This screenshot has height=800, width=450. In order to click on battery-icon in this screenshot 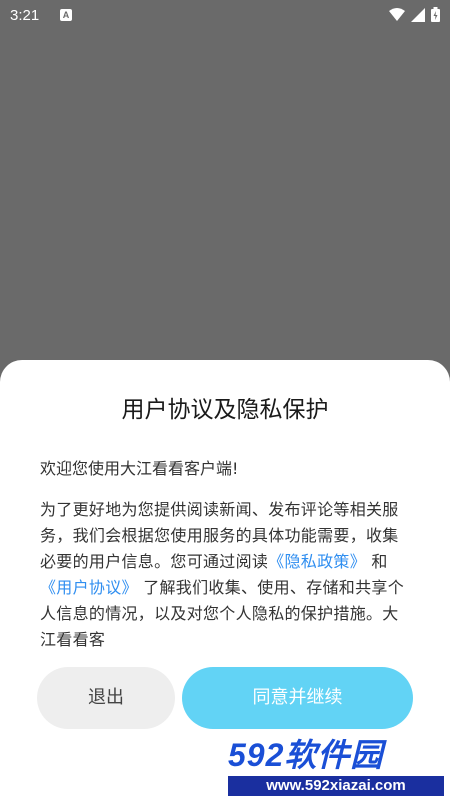, I will do `click(435, 14)`.